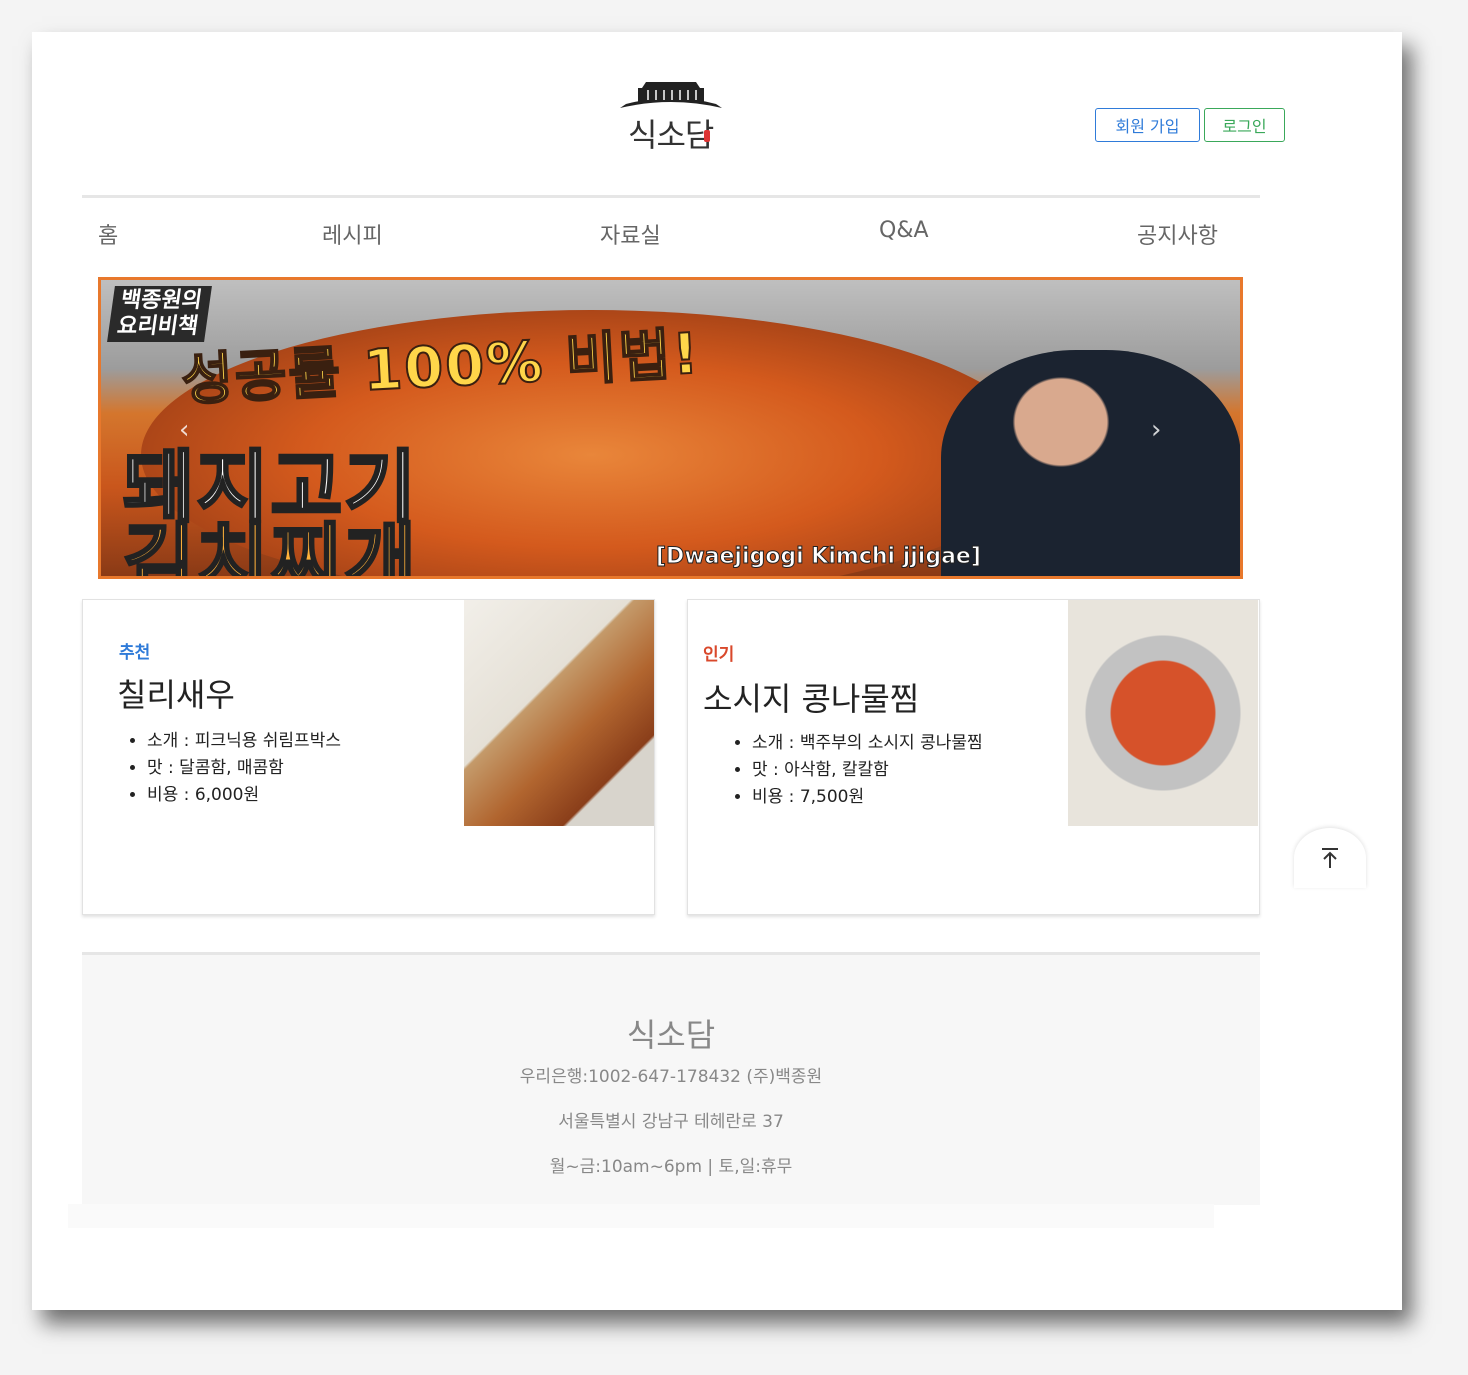 This screenshot has width=1468, height=1375. I want to click on footer-hours: 월~금:10am~6pm | 토,일:휴무, so click(671, 1167).